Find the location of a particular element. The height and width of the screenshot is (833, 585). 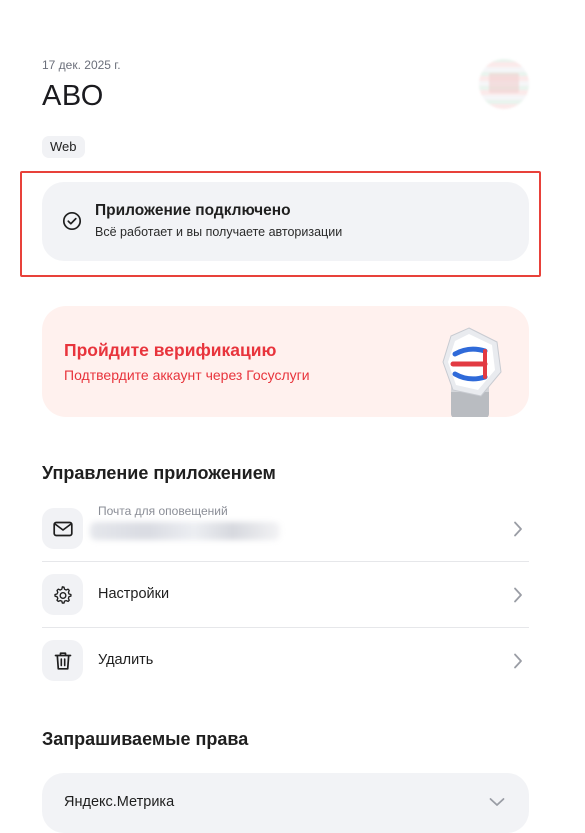

highlight-frame is located at coordinates (280, 224).